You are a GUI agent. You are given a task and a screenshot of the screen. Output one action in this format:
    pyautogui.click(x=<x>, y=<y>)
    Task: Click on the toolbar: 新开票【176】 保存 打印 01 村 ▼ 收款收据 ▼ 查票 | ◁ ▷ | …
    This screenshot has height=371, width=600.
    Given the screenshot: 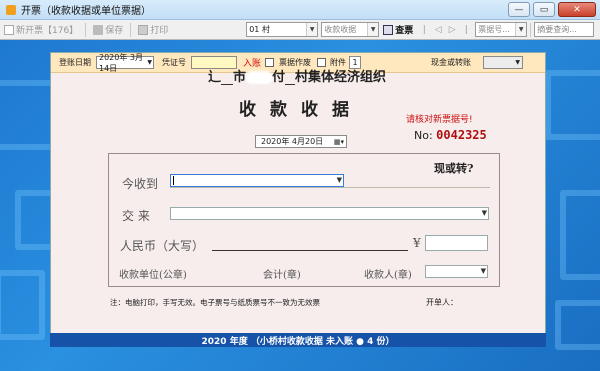 What is the action you would take?
    pyautogui.click(x=300, y=30)
    